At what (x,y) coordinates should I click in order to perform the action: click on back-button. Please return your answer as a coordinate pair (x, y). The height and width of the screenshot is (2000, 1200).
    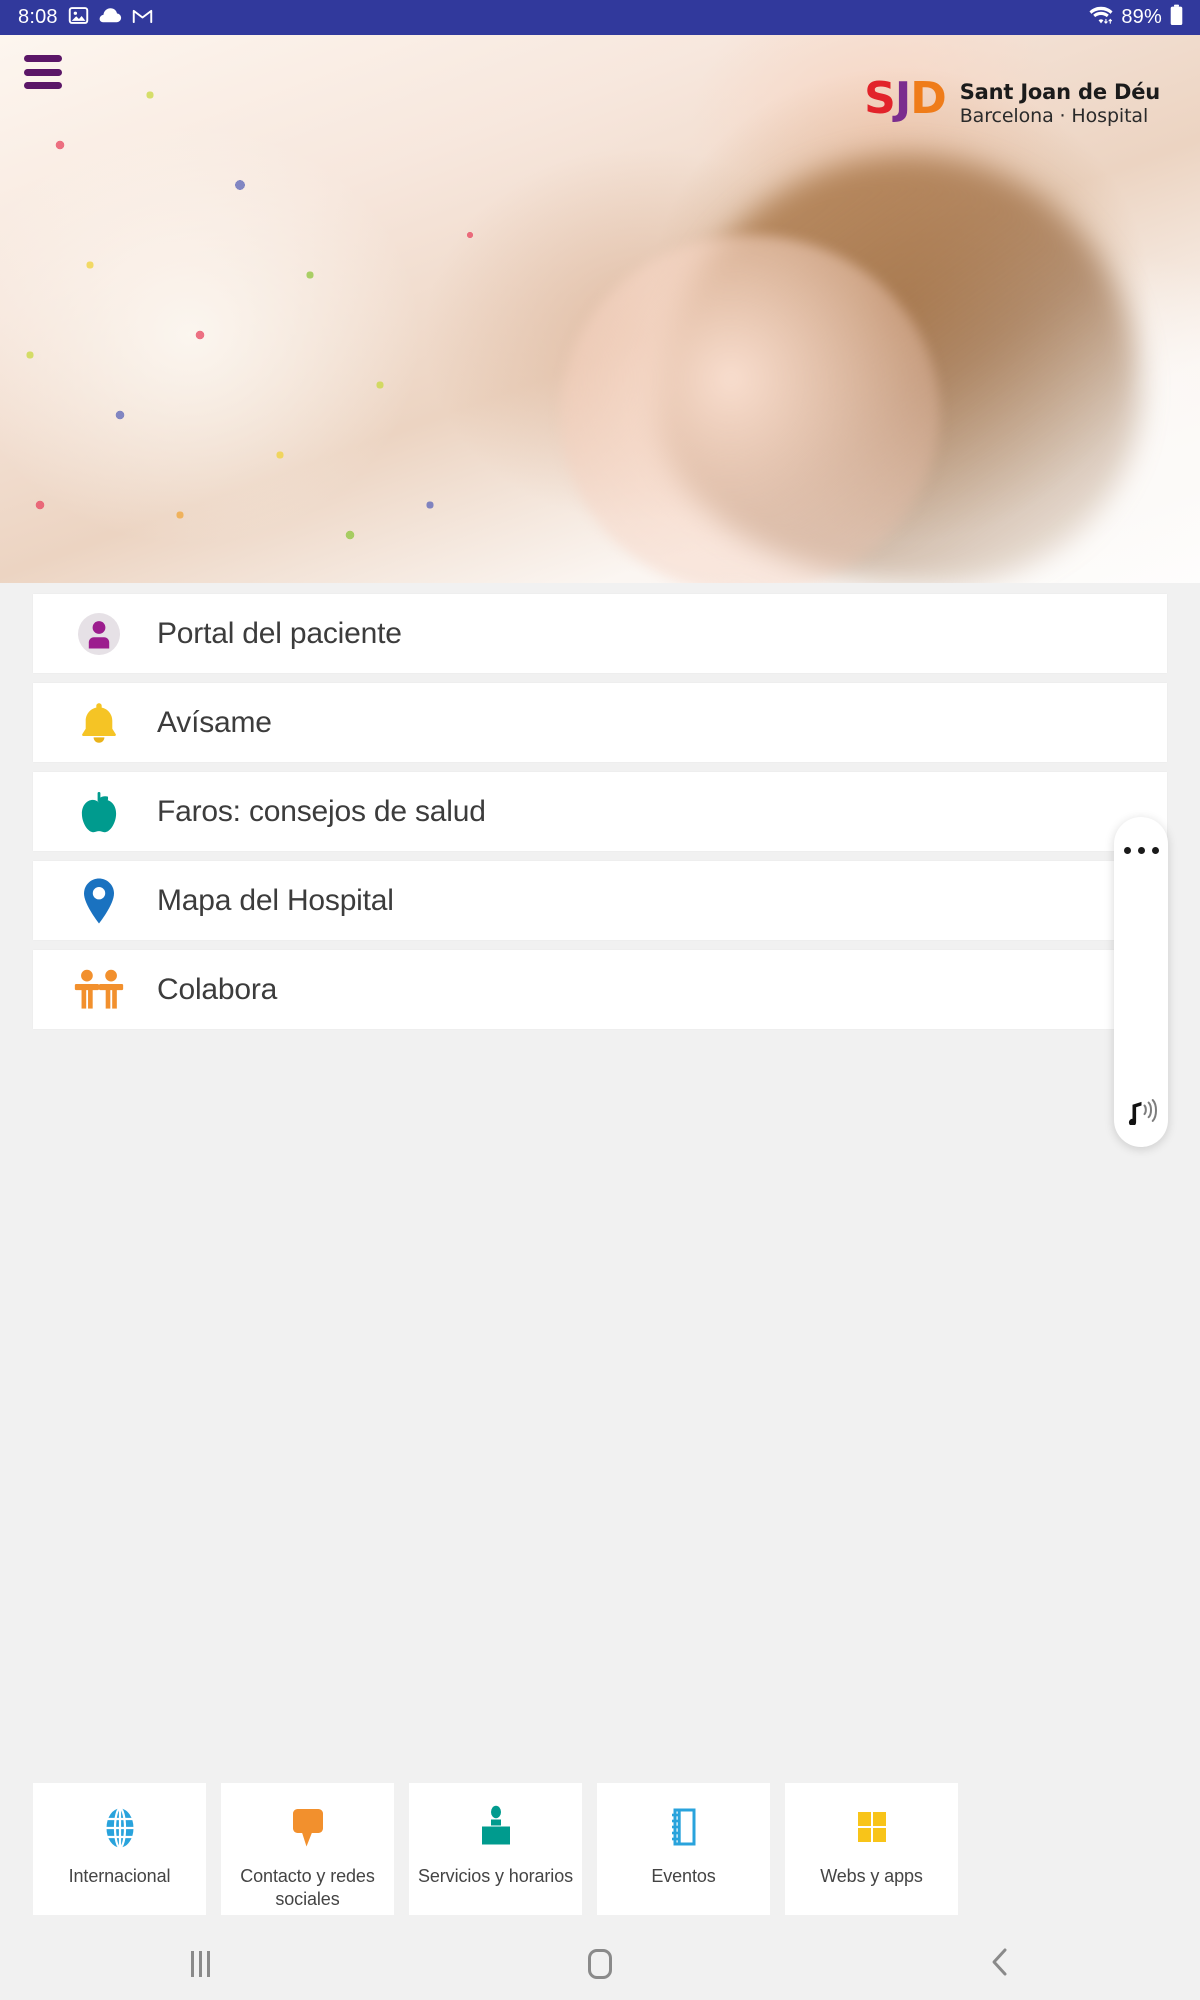
    Looking at the image, I should click on (1000, 1964).